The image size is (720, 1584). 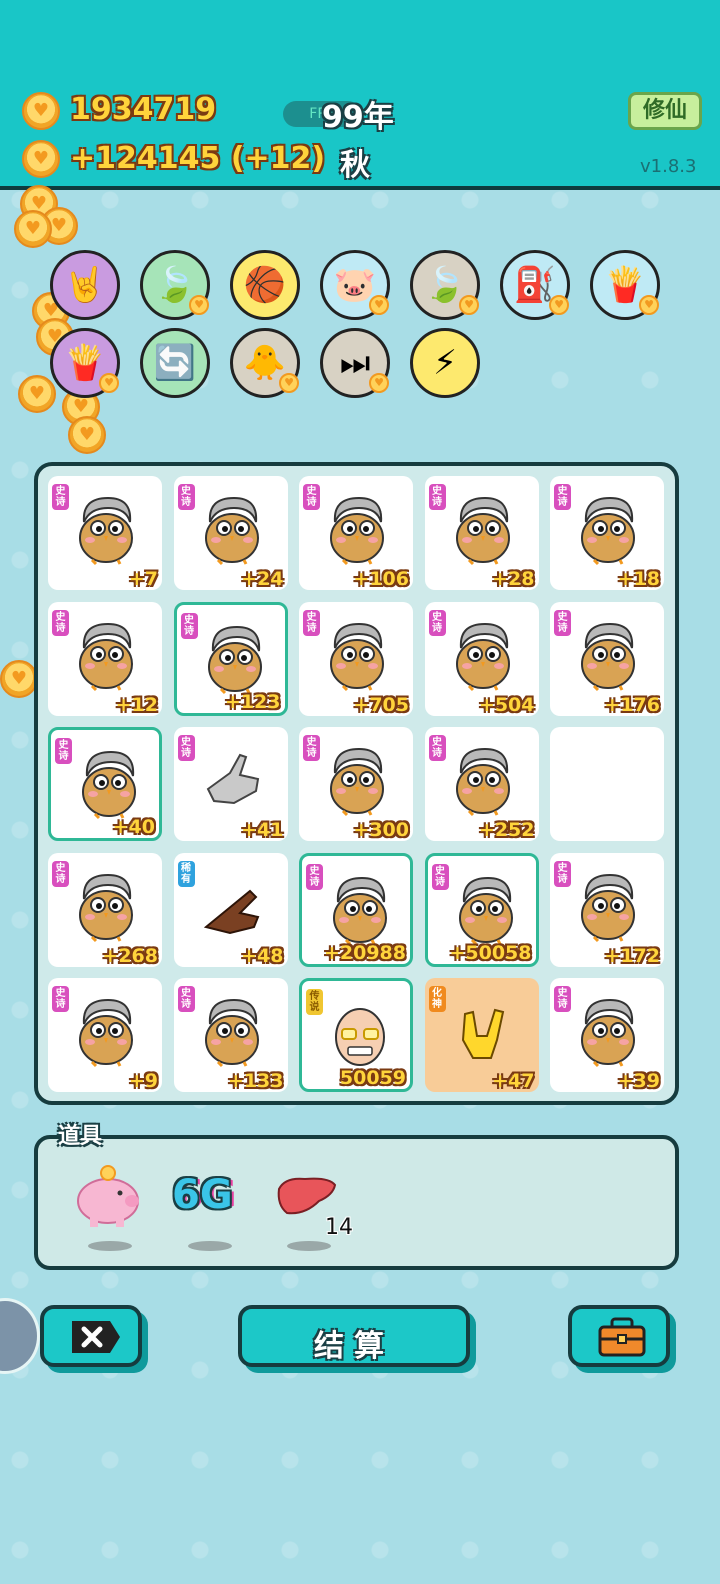 I want to click on refresh-icon: 🔄, so click(x=175, y=363).